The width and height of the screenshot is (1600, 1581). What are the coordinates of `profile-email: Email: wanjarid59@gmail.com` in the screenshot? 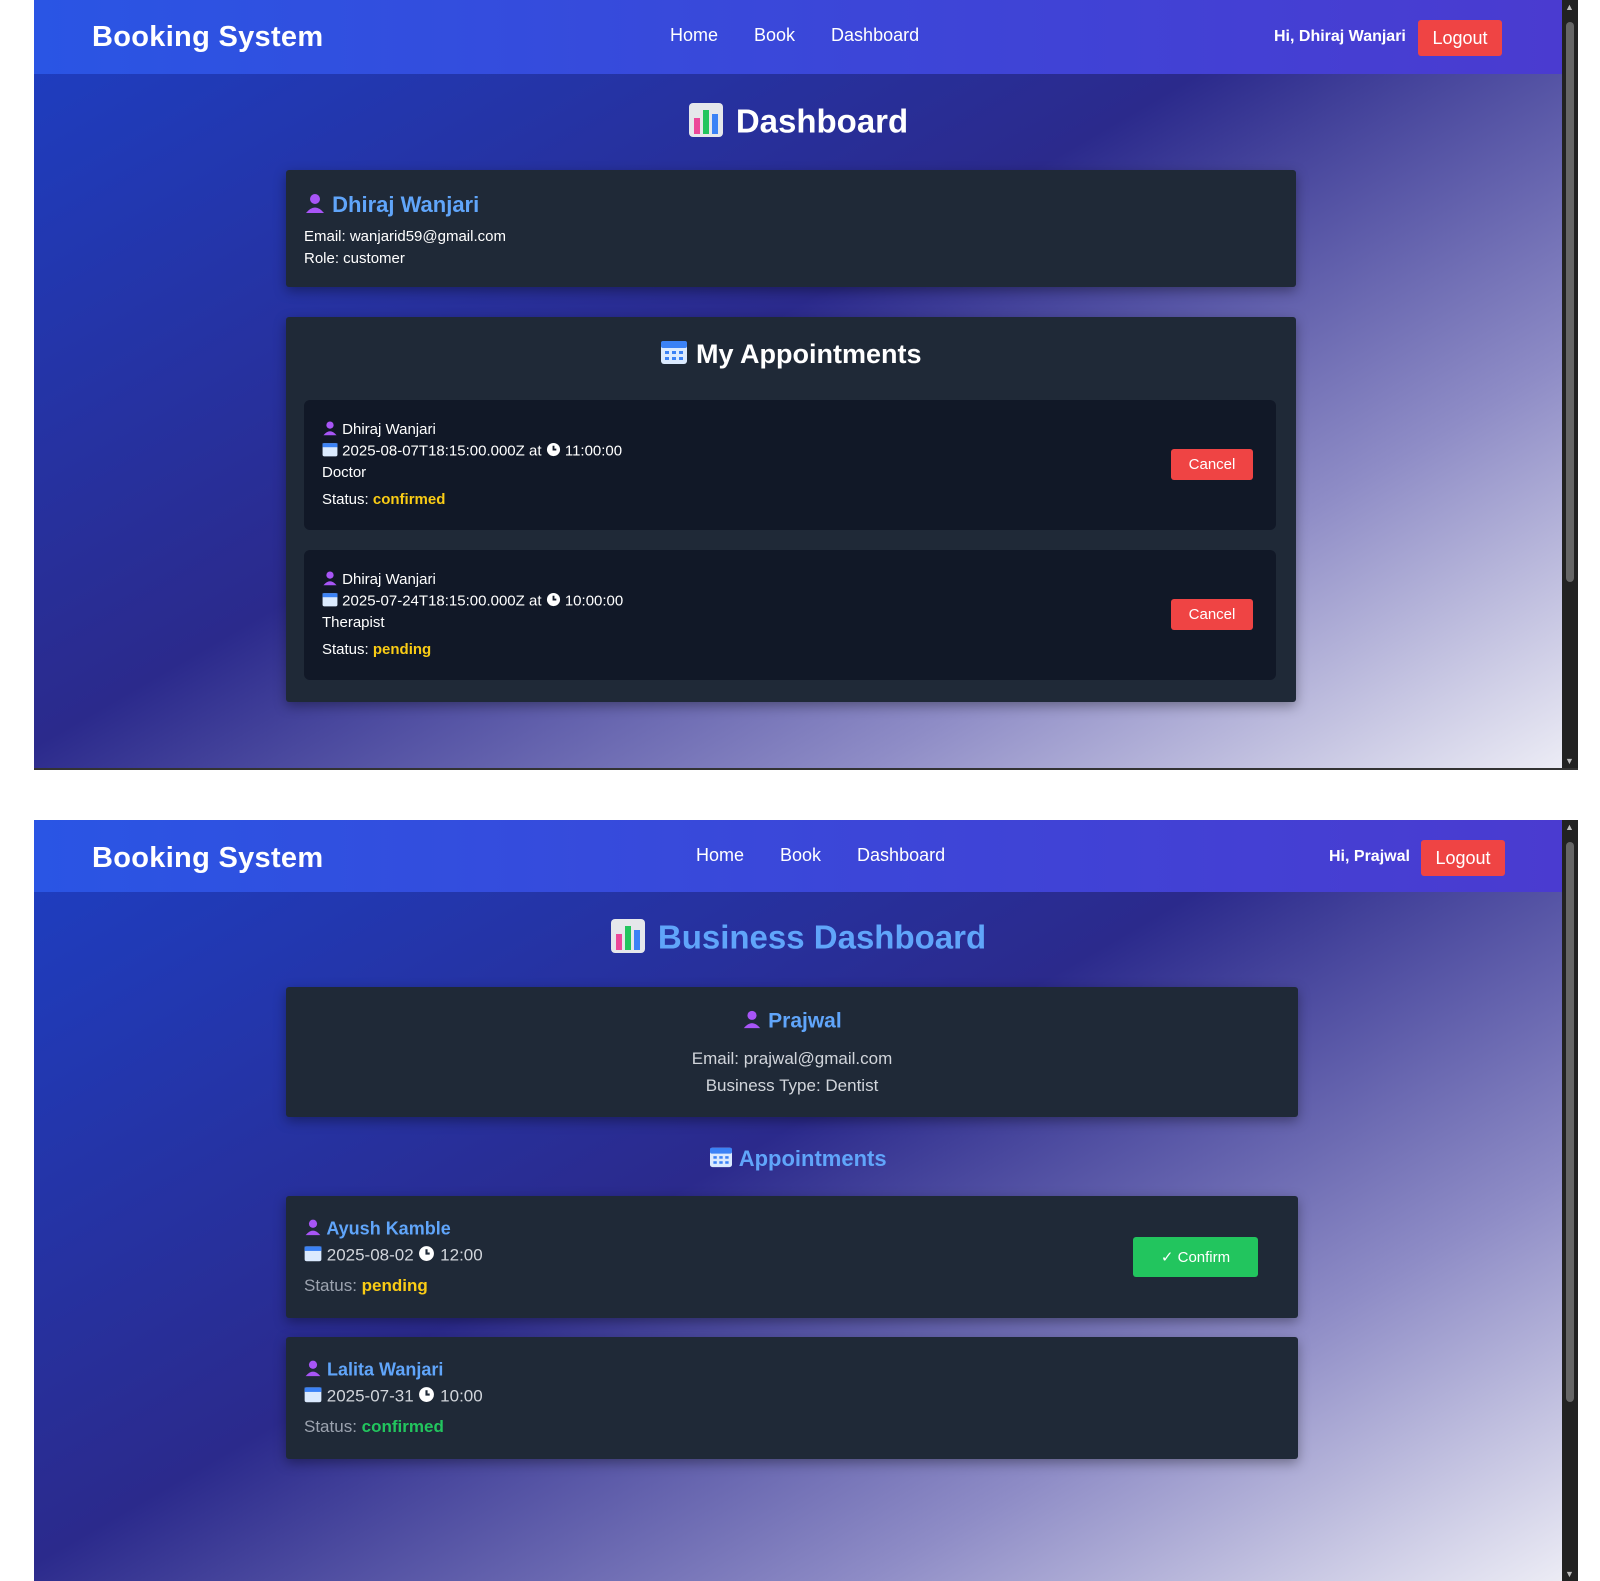 It's located at (405, 236).